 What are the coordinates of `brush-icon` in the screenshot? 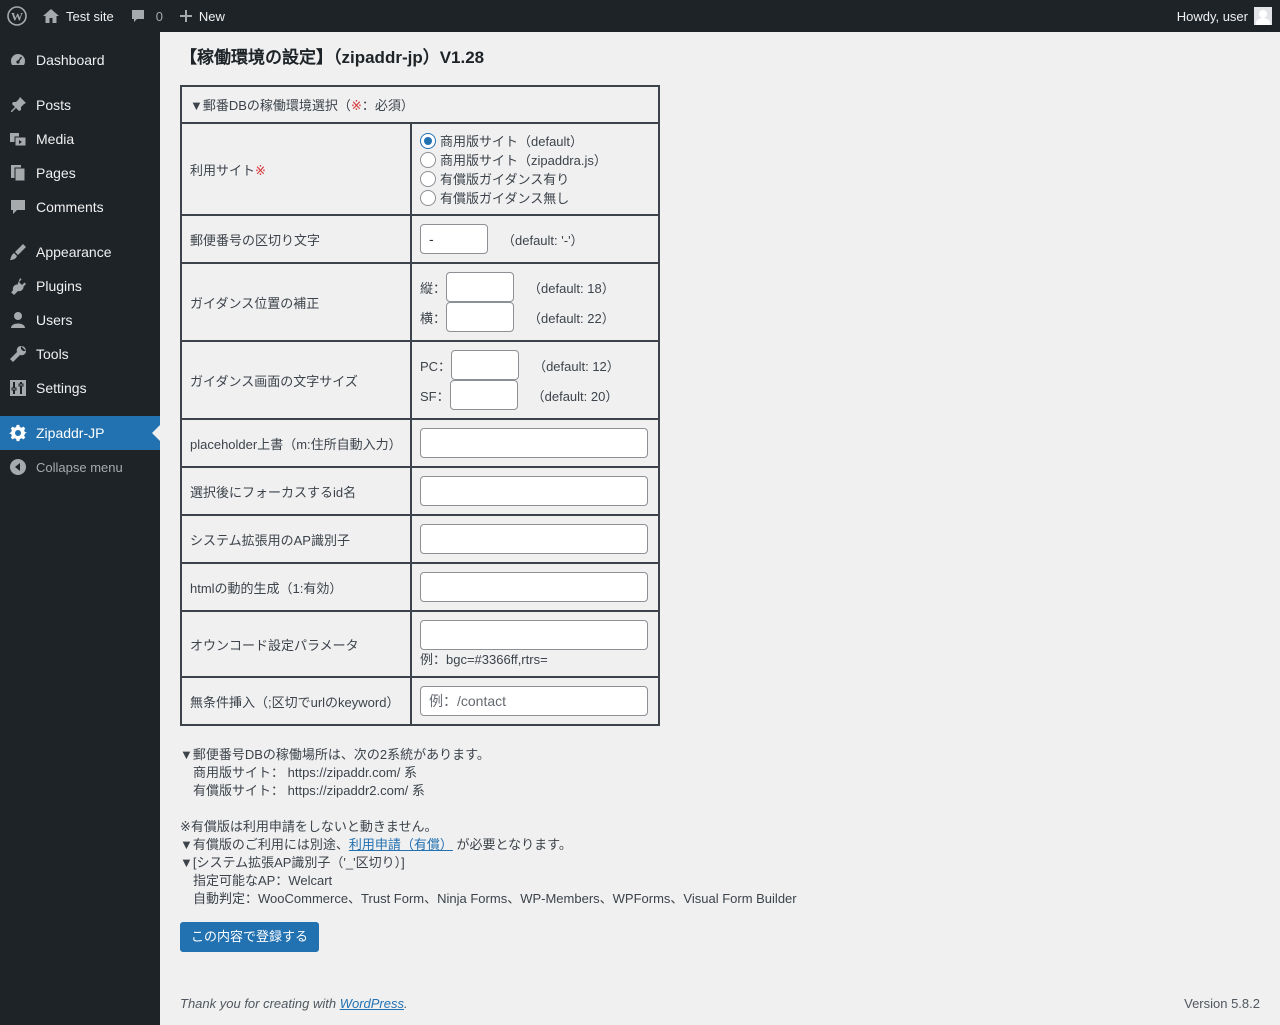 It's located at (18, 252).